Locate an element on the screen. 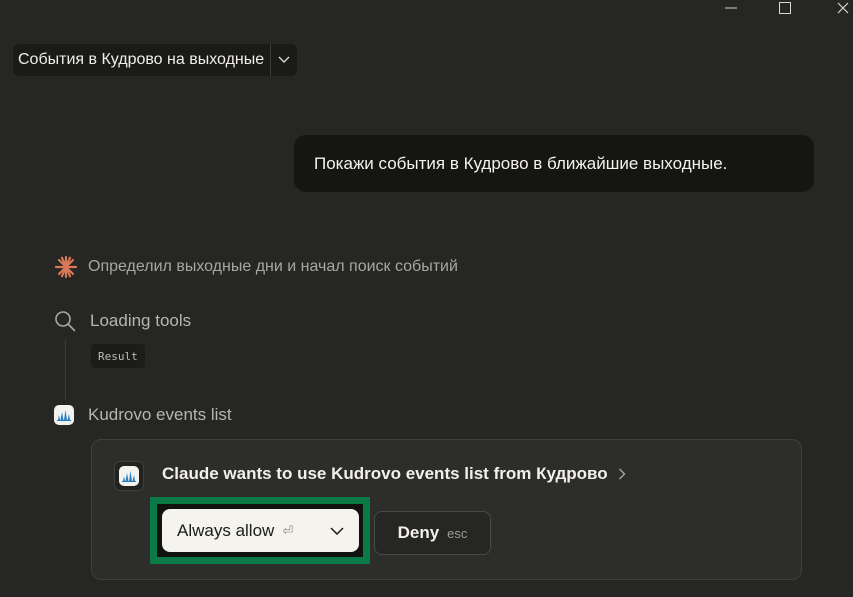 The width and height of the screenshot is (853, 597). conversation-title-bar: События в Кудрово на выходные is located at coordinates (155, 60).